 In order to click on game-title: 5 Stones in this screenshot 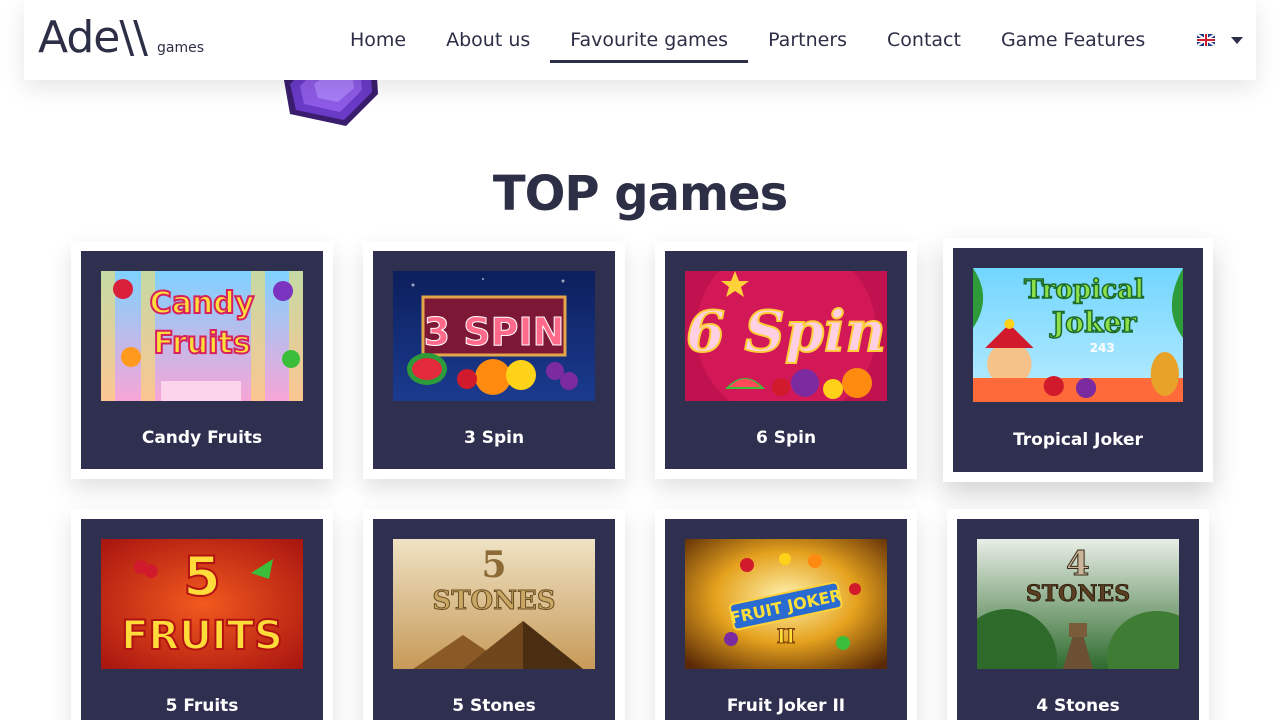, I will do `click(494, 706)`.